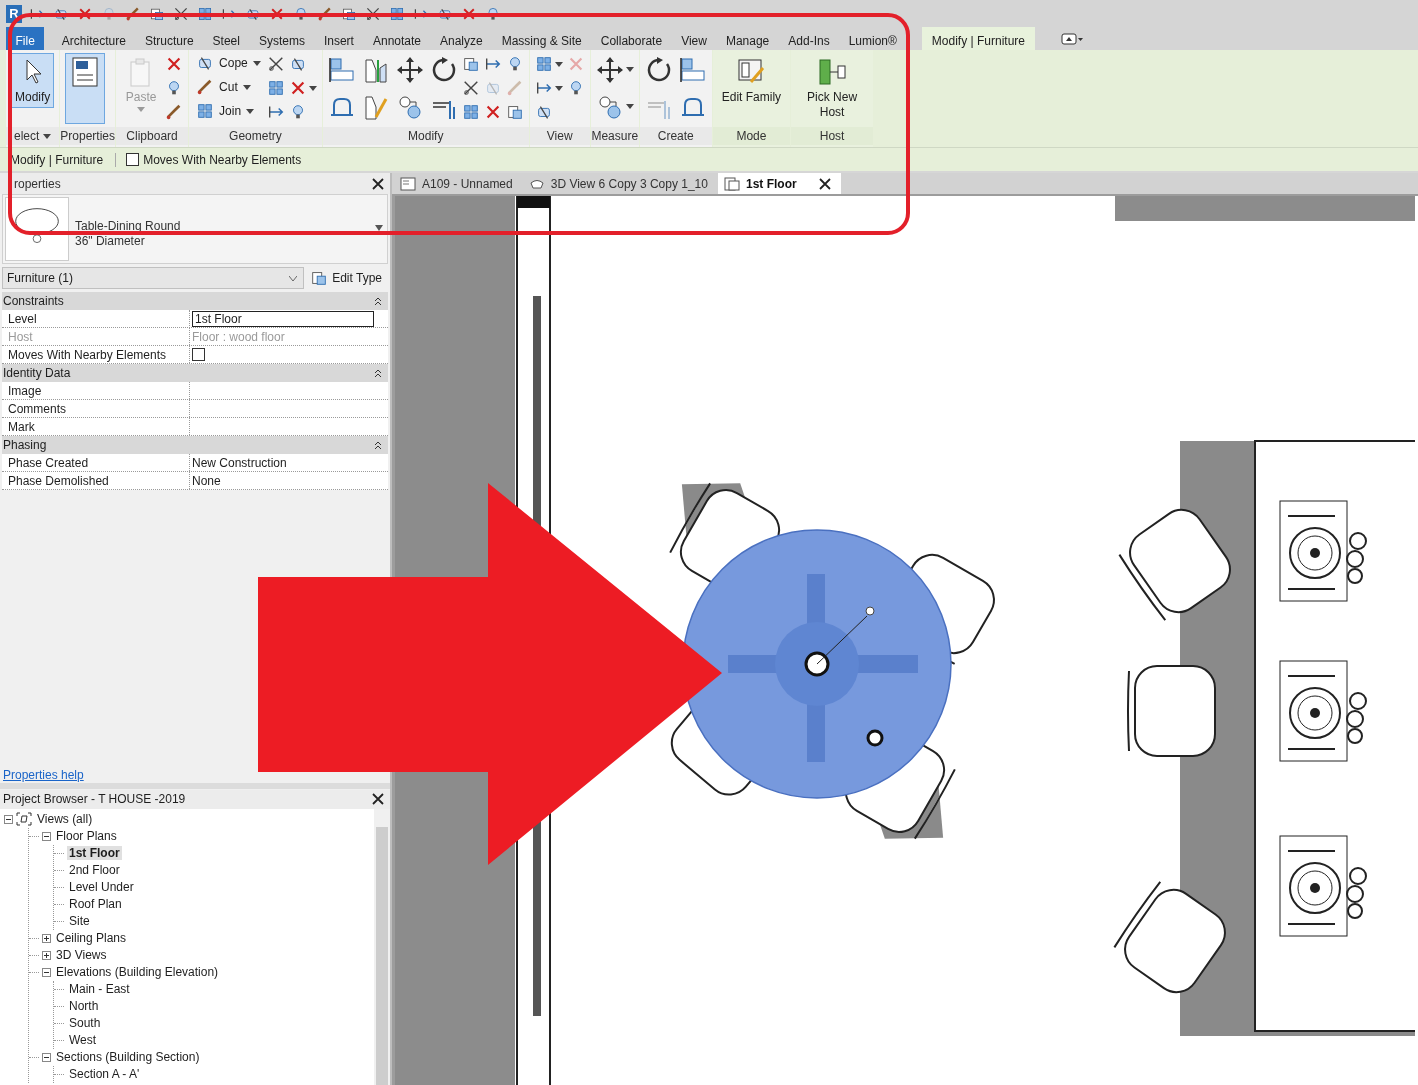 The width and height of the screenshot is (1418, 1085). What do you see at coordinates (43, 774) in the screenshot?
I see `help-link: Properties help` at bounding box center [43, 774].